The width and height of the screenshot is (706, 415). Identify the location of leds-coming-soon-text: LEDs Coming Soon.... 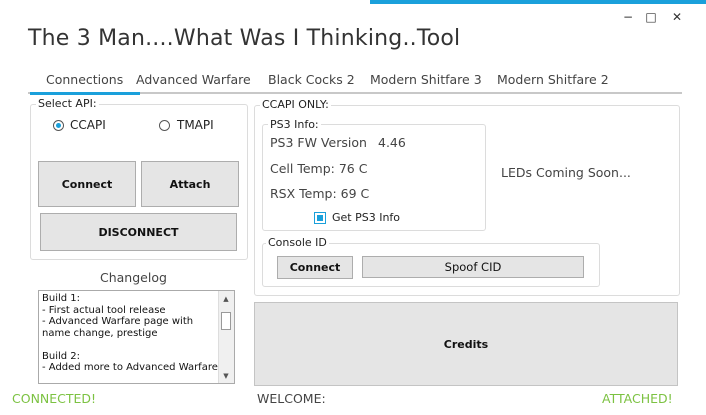
(566, 172).